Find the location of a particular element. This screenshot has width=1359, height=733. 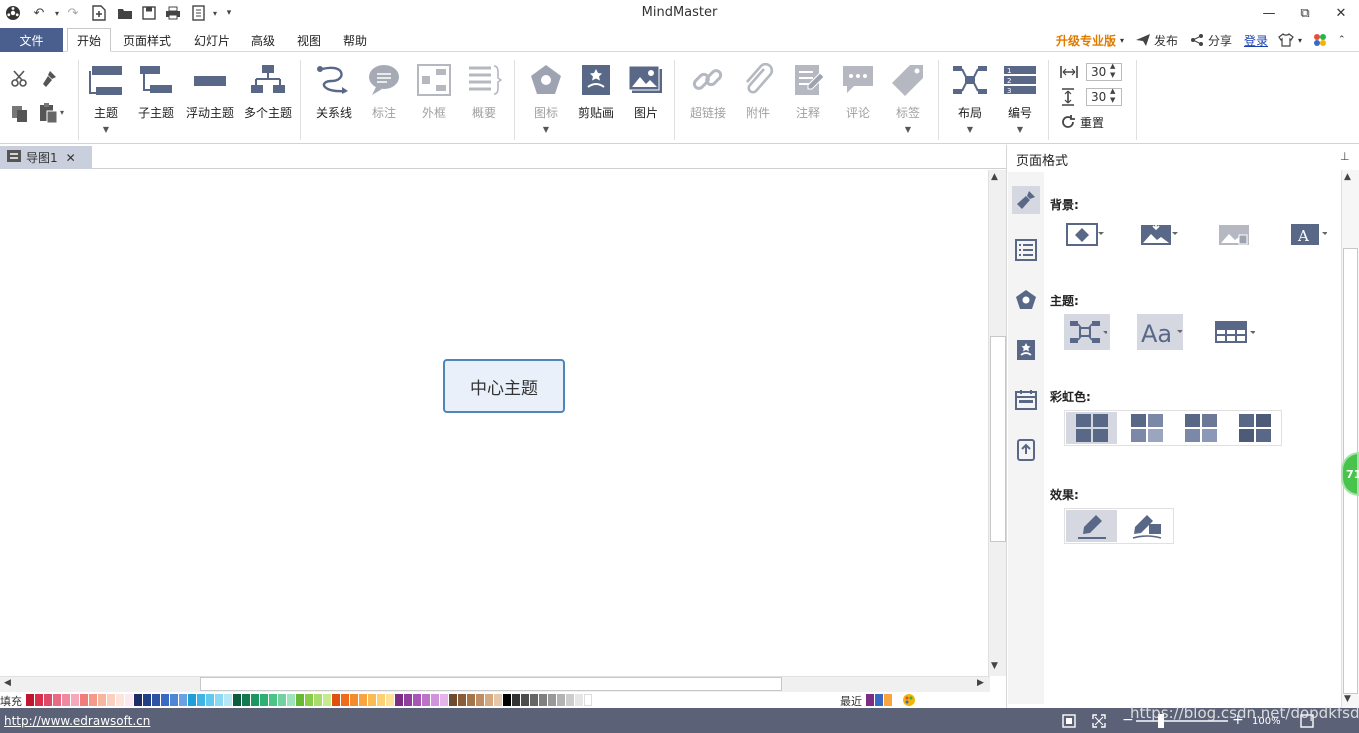

panel-scroll-up-icon: ▲ is located at coordinates (1347, 177).